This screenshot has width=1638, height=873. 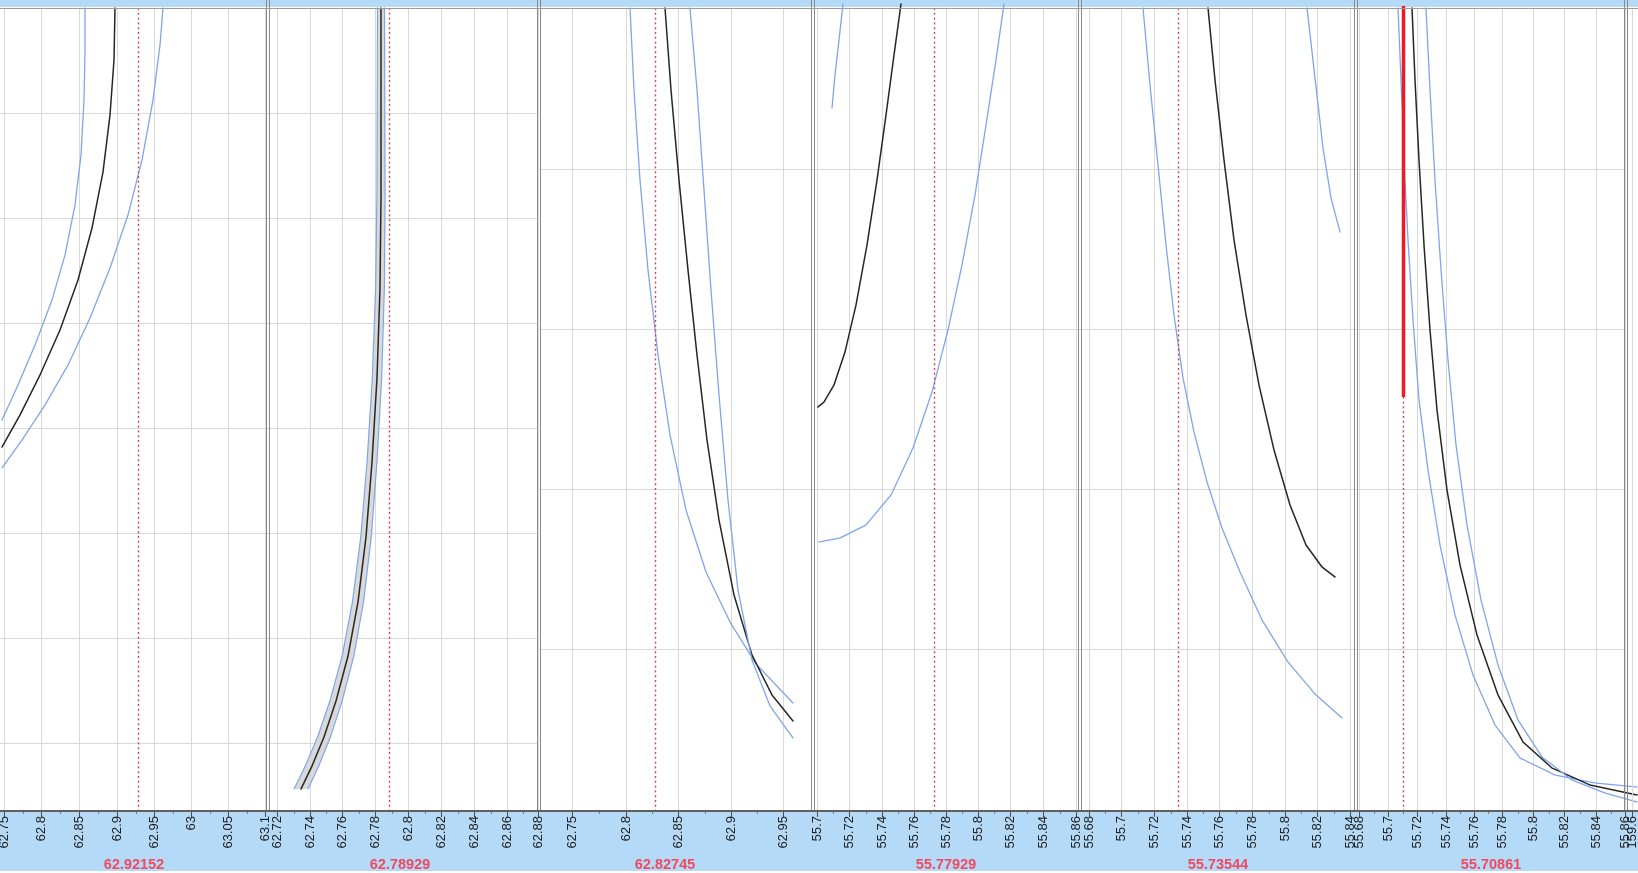 What do you see at coordinates (190, 823) in the screenshot?
I see `x-tick-label: 63` at bounding box center [190, 823].